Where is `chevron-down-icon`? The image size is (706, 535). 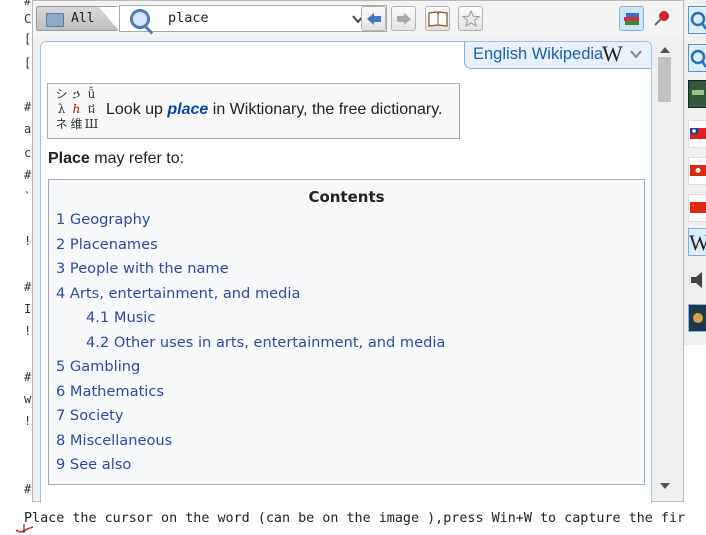 chevron-down-icon is located at coordinates (636, 54).